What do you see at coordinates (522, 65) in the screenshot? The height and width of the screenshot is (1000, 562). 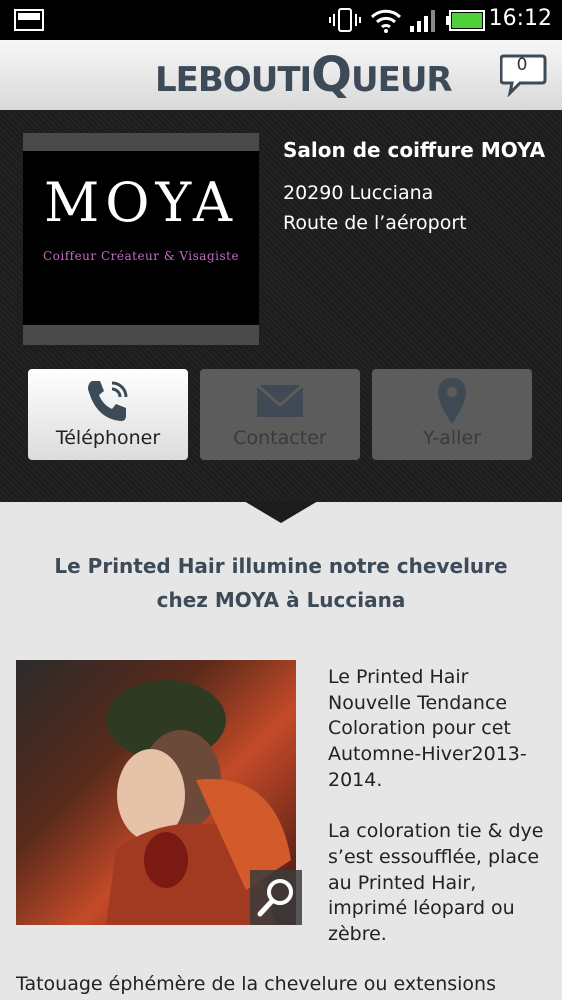 I see `message-count: 0` at bounding box center [522, 65].